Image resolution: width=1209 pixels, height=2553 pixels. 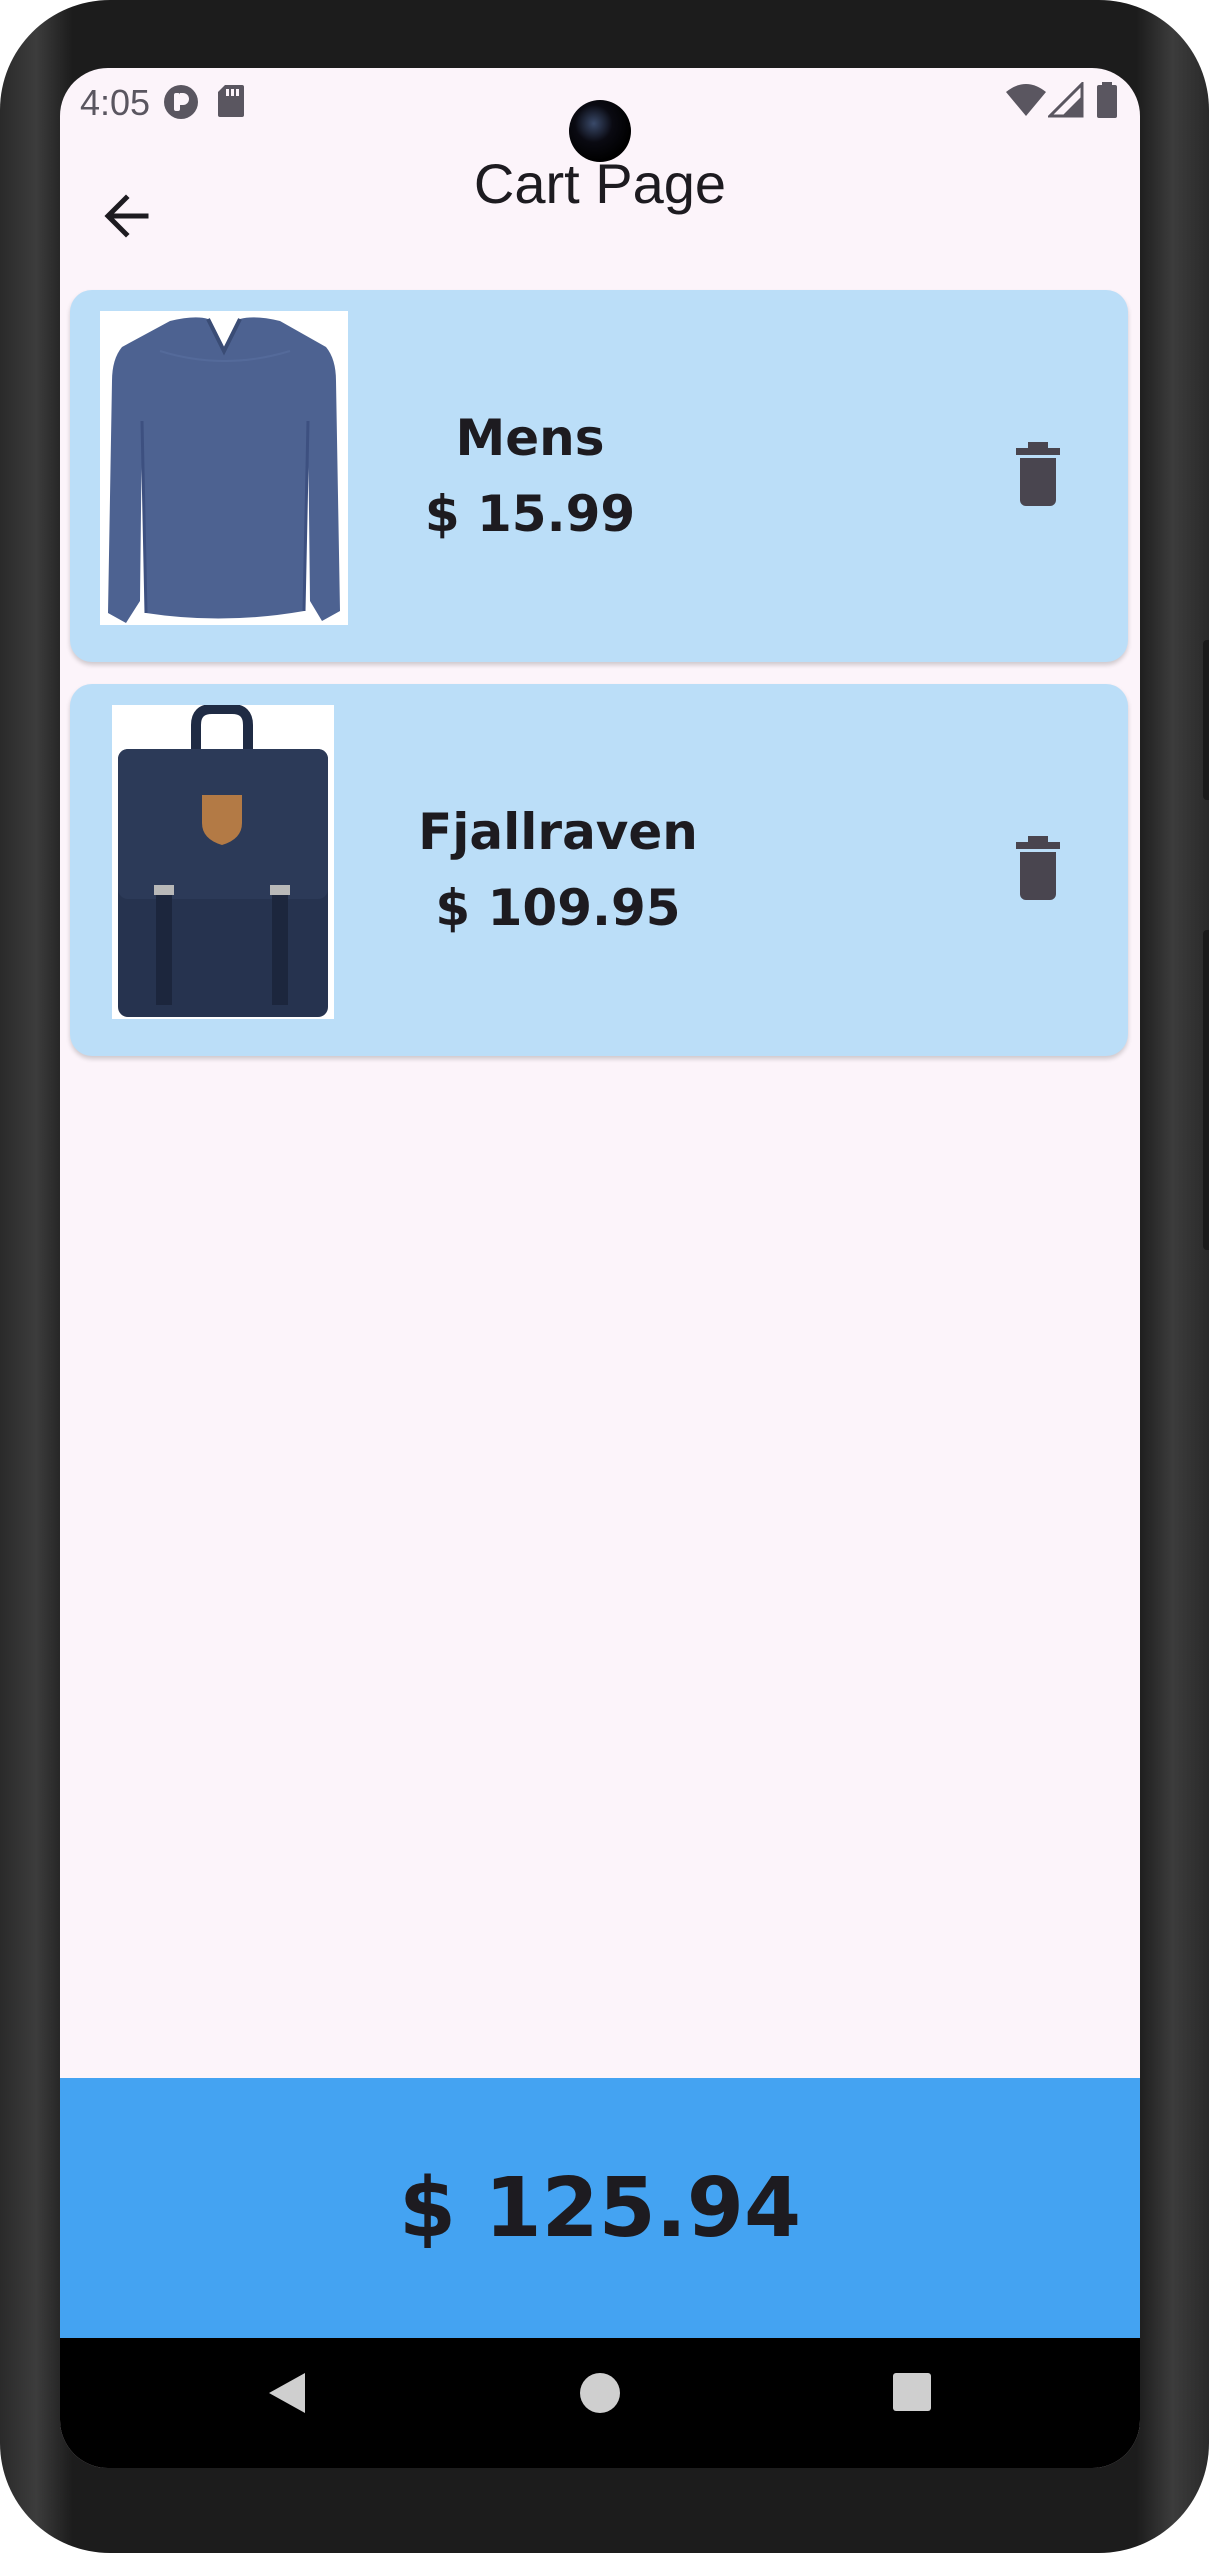 What do you see at coordinates (600, 183) in the screenshot?
I see `page-title: Cart Page` at bounding box center [600, 183].